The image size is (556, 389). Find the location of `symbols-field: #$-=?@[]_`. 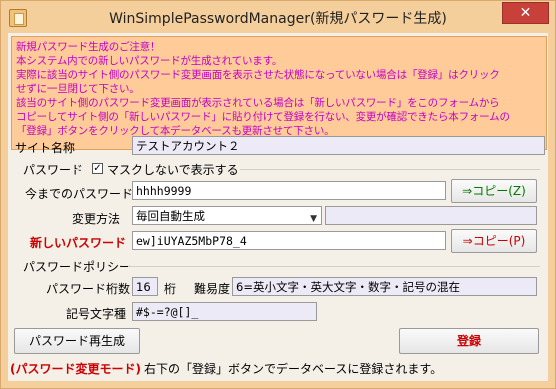

symbols-field: #$-=?@[]_ is located at coordinates (224, 311).